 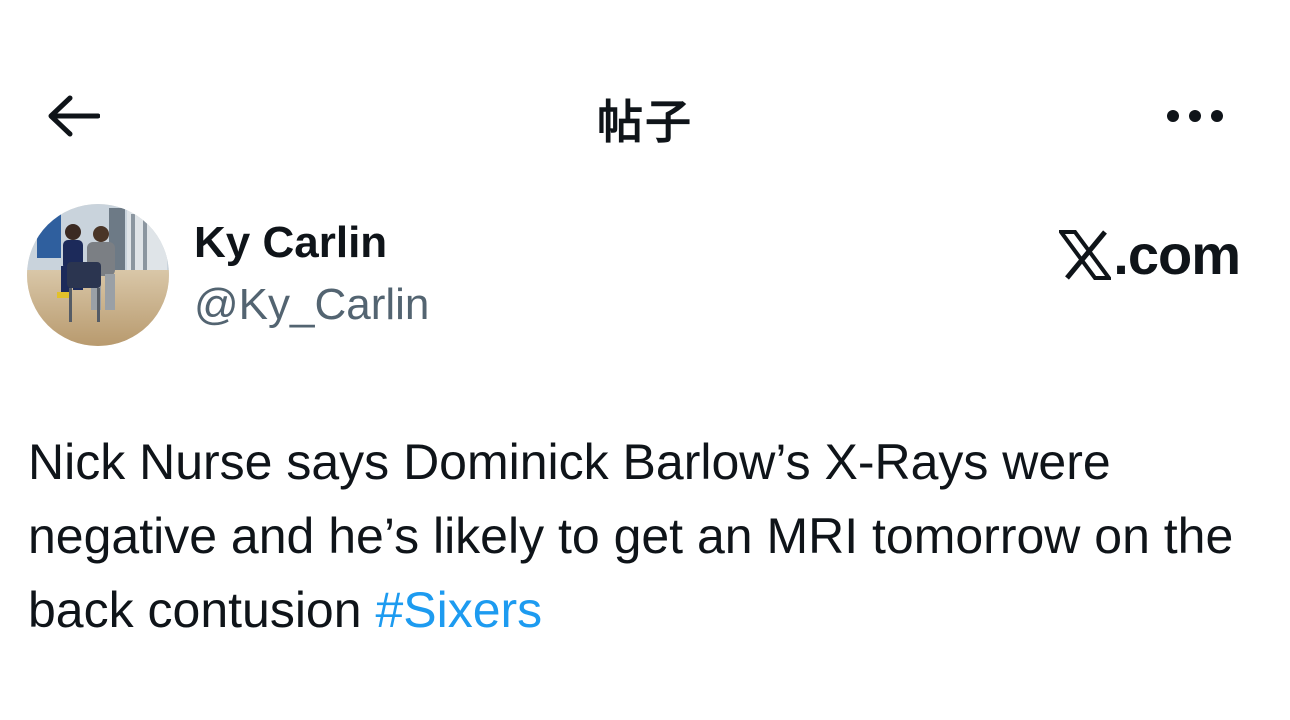 What do you see at coordinates (458, 610) in the screenshot?
I see `hashtag-link: #Sixers` at bounding box center [458, 610].